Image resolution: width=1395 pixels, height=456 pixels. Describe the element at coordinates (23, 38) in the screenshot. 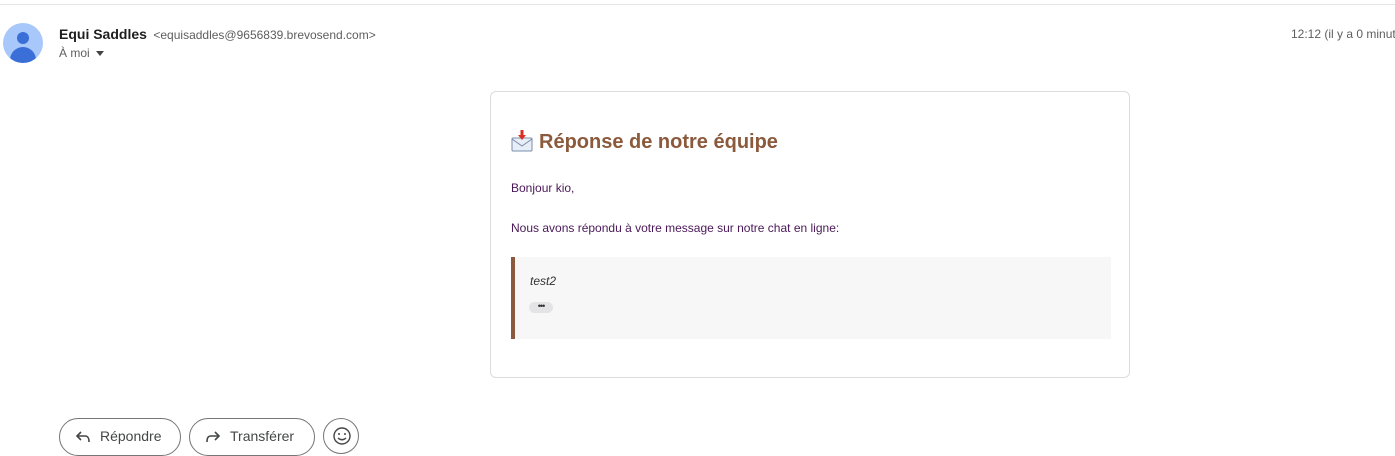

I see `avatar-head` at that location.